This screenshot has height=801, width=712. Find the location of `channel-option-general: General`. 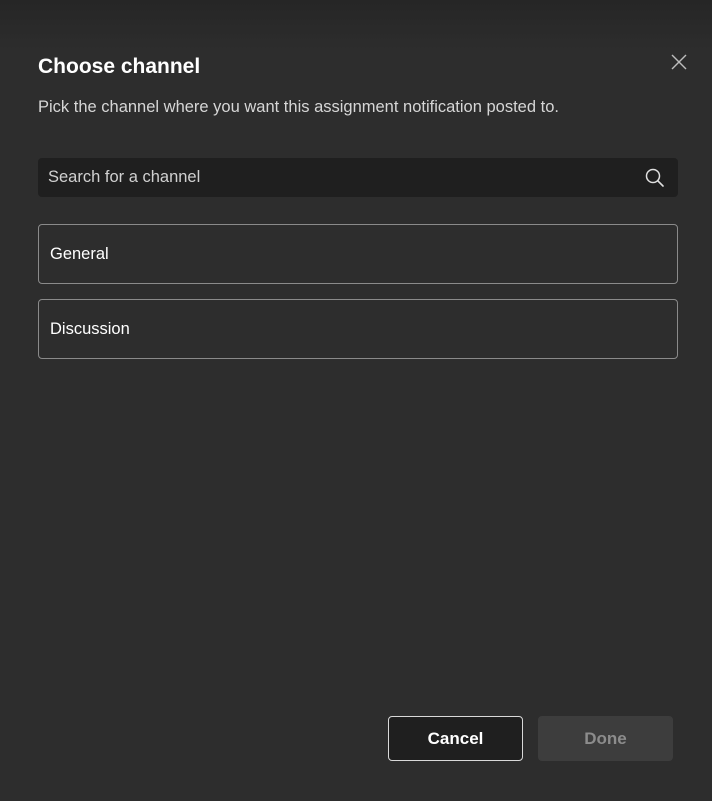

channel-option-general: General is located at coordinates (358, 254).